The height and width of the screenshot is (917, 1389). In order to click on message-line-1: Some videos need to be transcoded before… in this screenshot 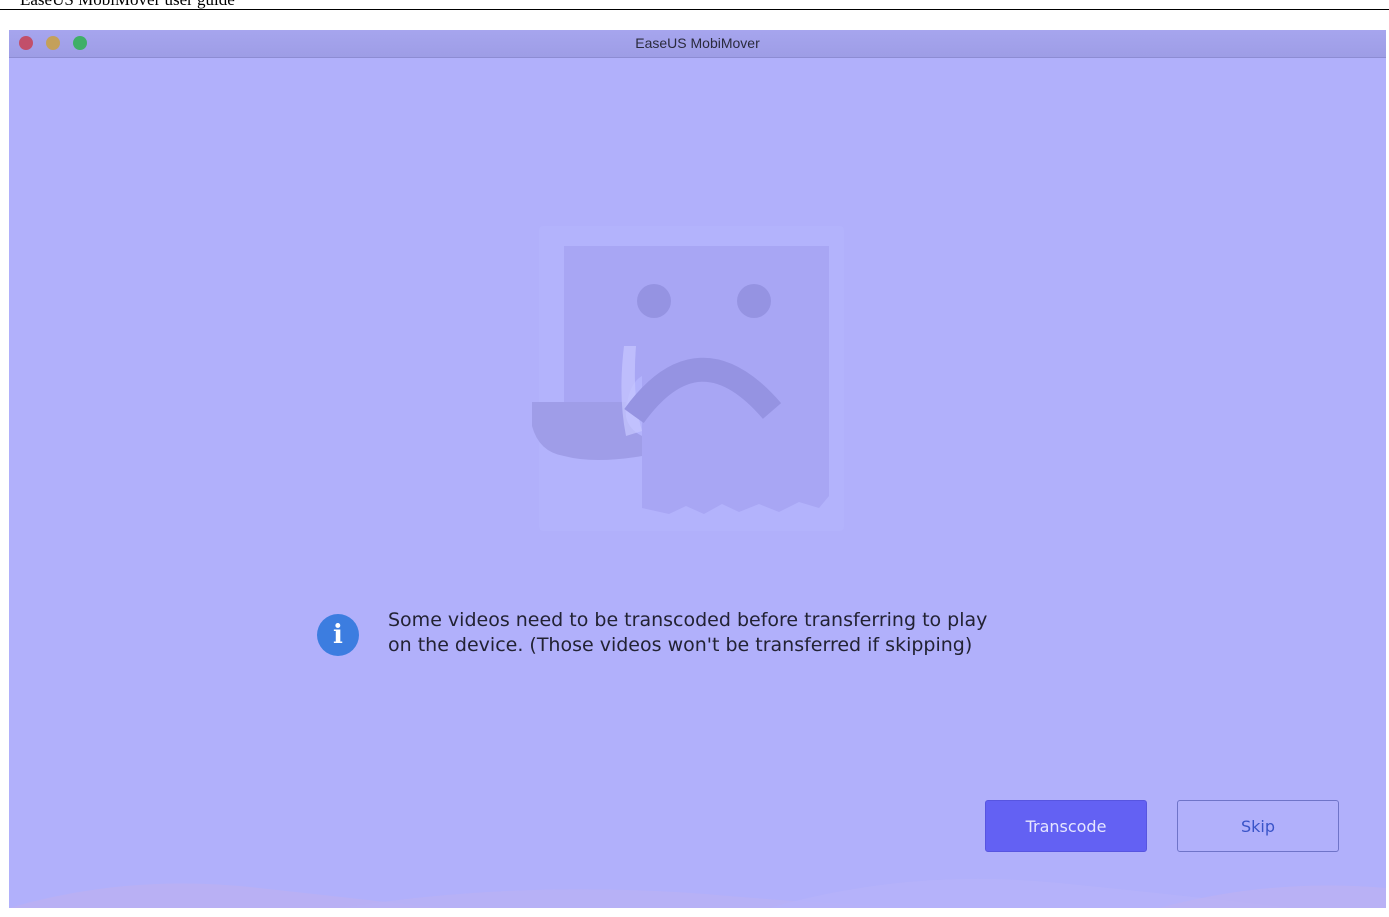, I will do `click(688, 620)`.